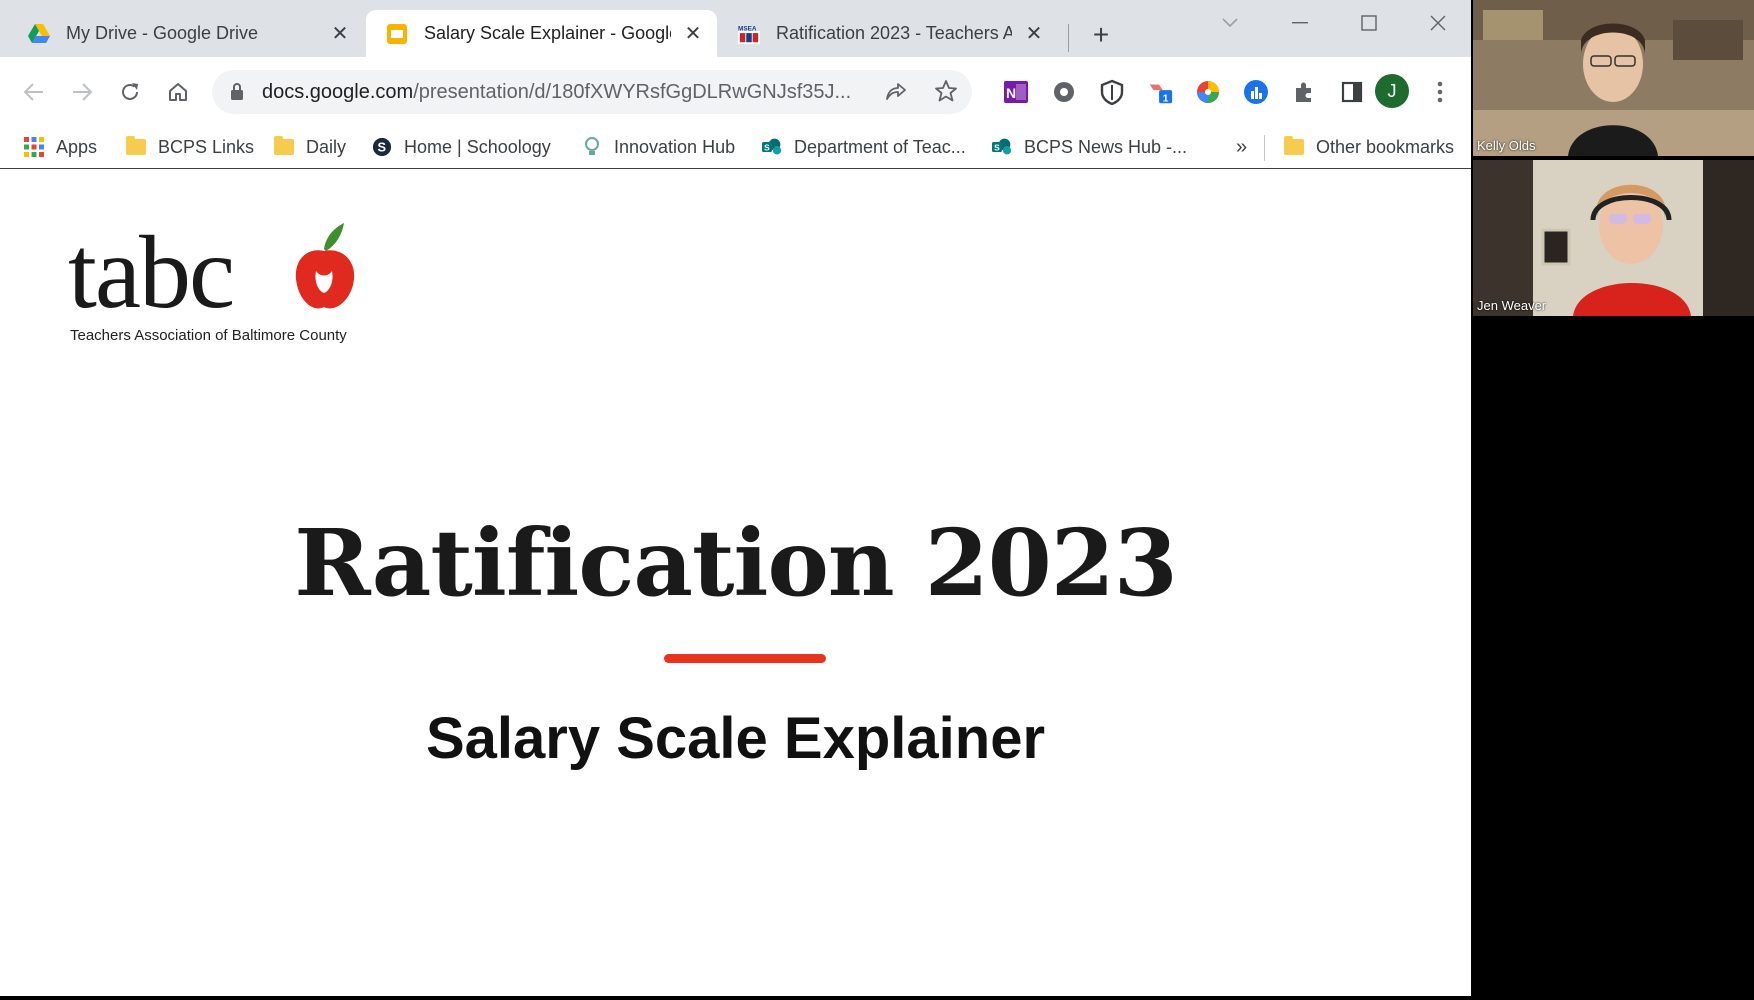 The image size is (1754, 1000). Describe the element at coordinates (397, 34) in the screenshot. I see `google-slides-icon` at that location.